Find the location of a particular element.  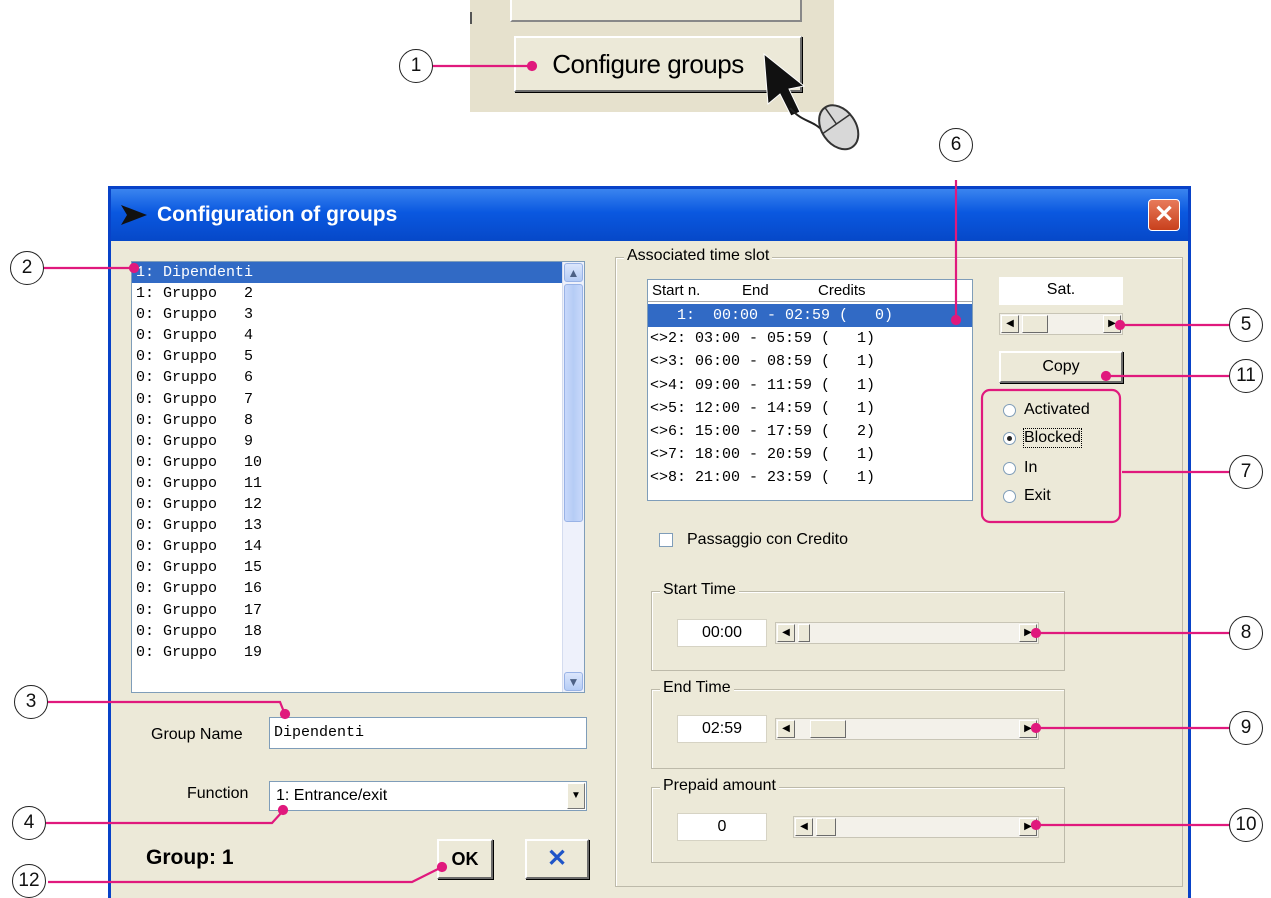

day-scroll-thumb is located at coordinates (1035, 324).